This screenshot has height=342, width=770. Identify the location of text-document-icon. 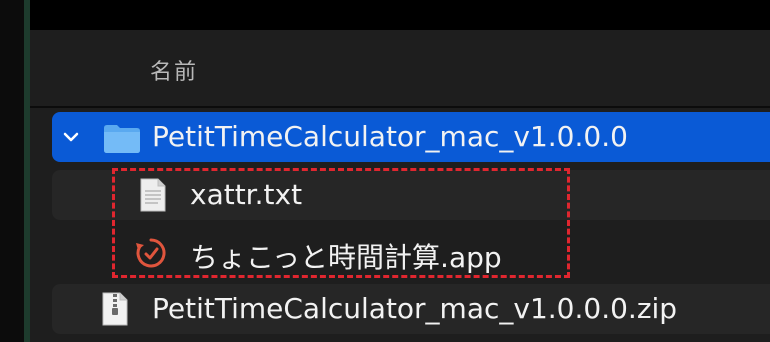
(153, 195).